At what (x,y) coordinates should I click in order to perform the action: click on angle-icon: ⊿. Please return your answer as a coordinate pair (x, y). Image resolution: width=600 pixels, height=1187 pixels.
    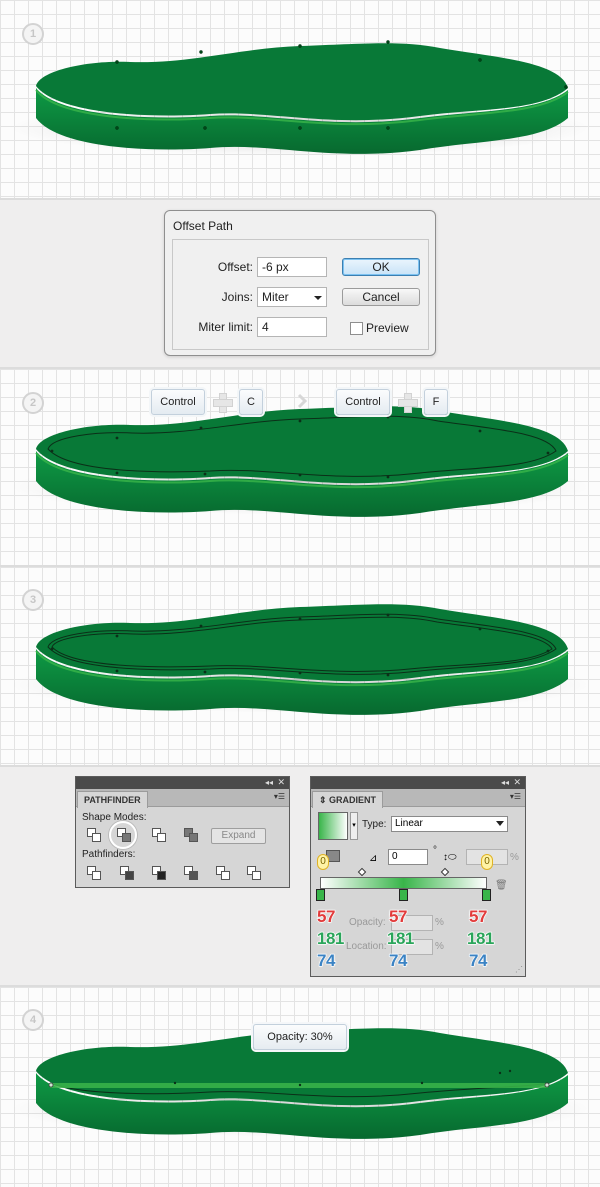
    Looking at the image, I should click on (373, 858).